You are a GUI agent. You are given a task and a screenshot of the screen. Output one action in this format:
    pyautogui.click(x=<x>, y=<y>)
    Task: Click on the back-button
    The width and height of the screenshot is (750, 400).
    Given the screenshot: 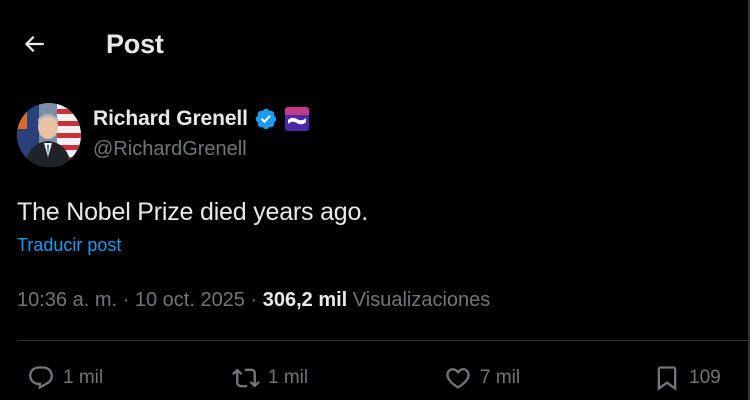 What is the action you would take?
    pyautogui.click(x=34, y=44)
    